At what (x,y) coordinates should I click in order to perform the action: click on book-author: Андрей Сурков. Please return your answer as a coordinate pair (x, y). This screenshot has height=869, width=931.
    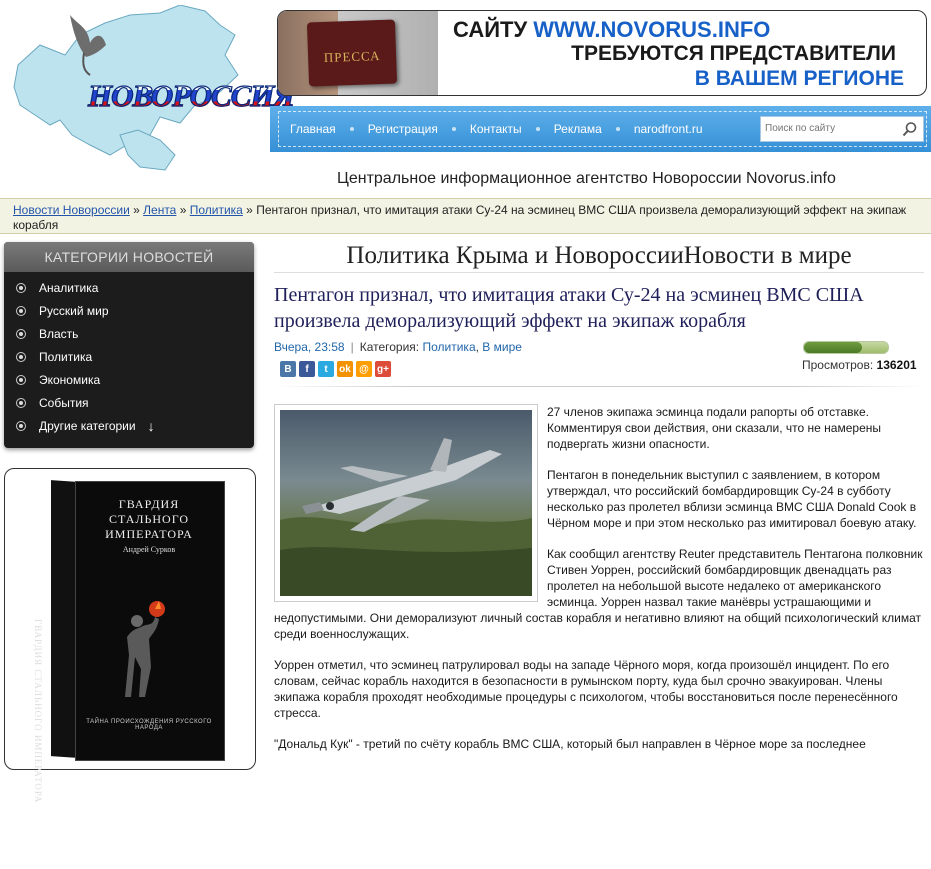
    Looking at the image, I should click on (149, 549).